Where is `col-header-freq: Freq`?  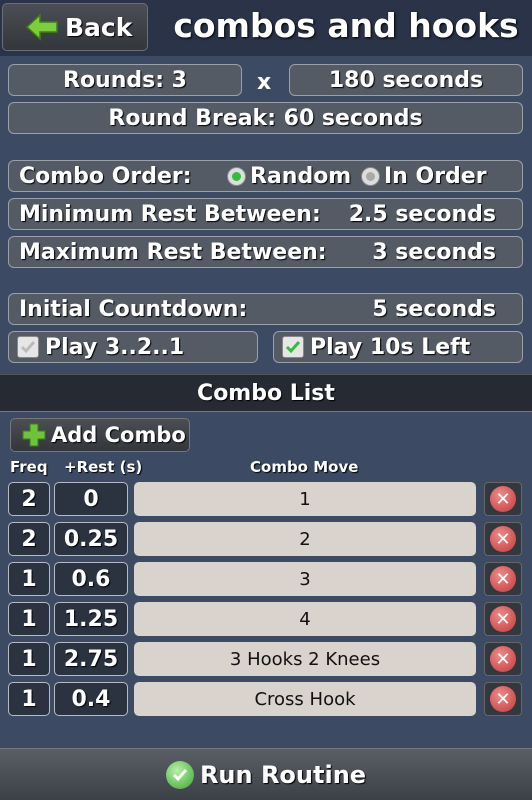 col-header-freq: Freq is located at coordinates (29, 467).